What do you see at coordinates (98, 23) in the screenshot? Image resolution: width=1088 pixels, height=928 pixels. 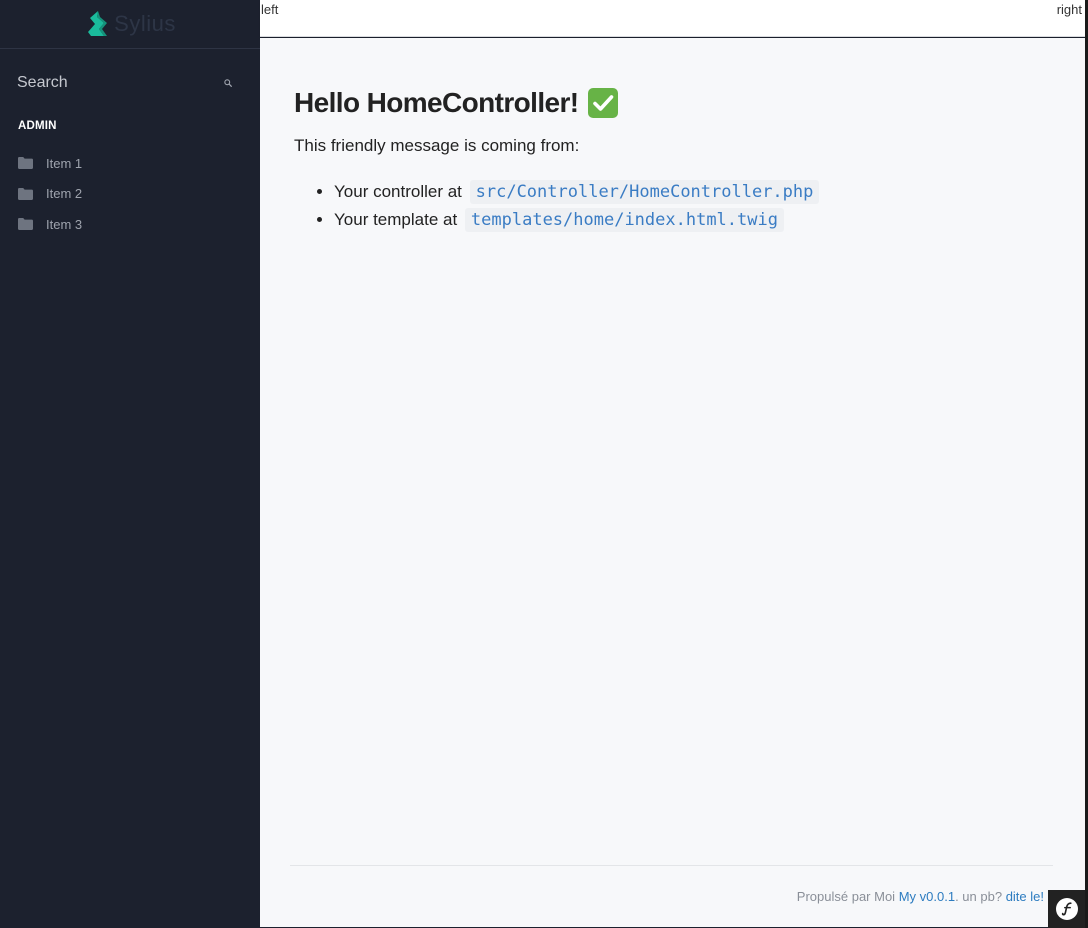 I see `sylius-logo-icon` at bounding box center [98, 23].